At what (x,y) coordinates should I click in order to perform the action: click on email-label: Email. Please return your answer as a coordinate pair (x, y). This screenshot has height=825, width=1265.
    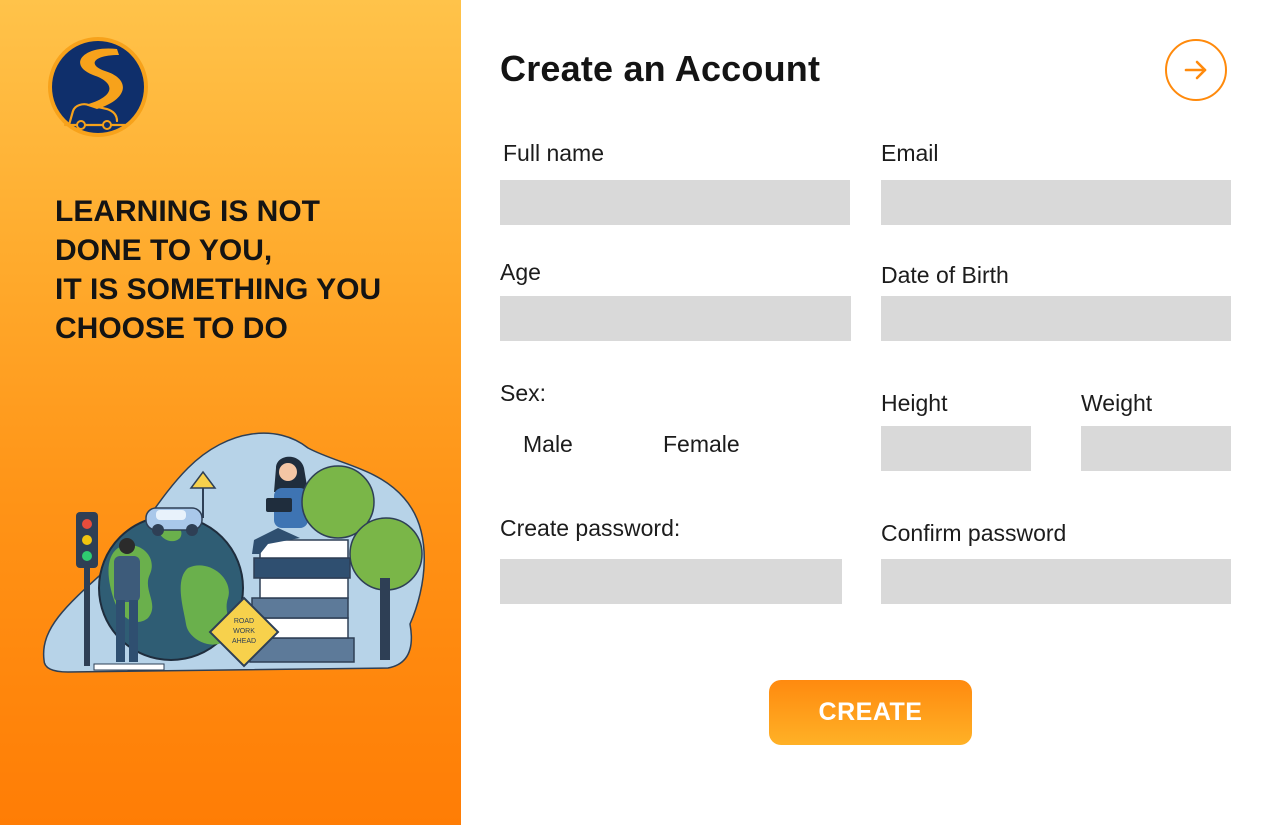
    Looking at the image, I should click on (910, 153).